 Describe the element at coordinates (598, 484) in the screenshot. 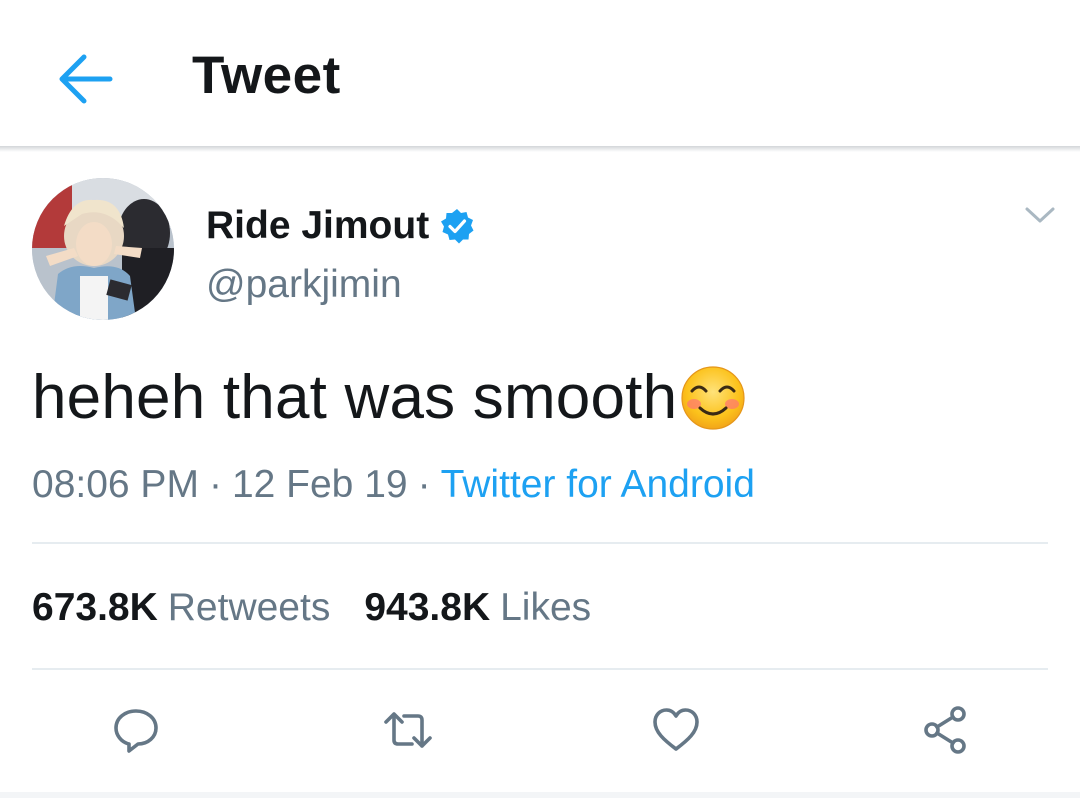

I see `tweet-source-link: Twitter for Android` at that location.